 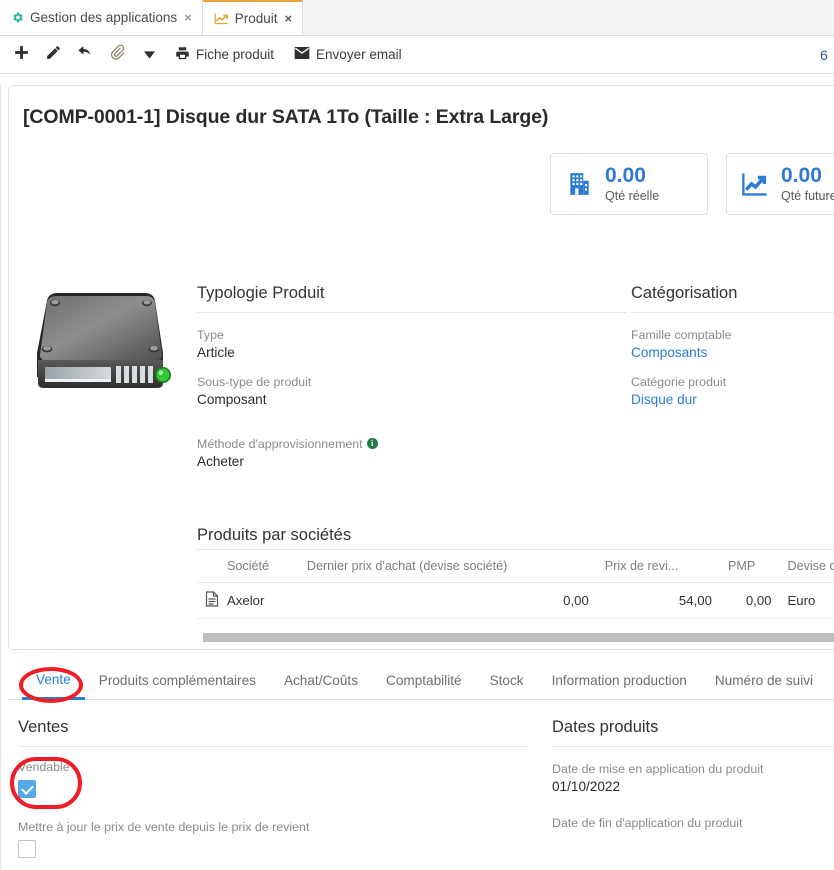 What do you see at coordinates (302, 54) in the screenshot?
I see `envelope-icon` at bounding box center [302, 54].